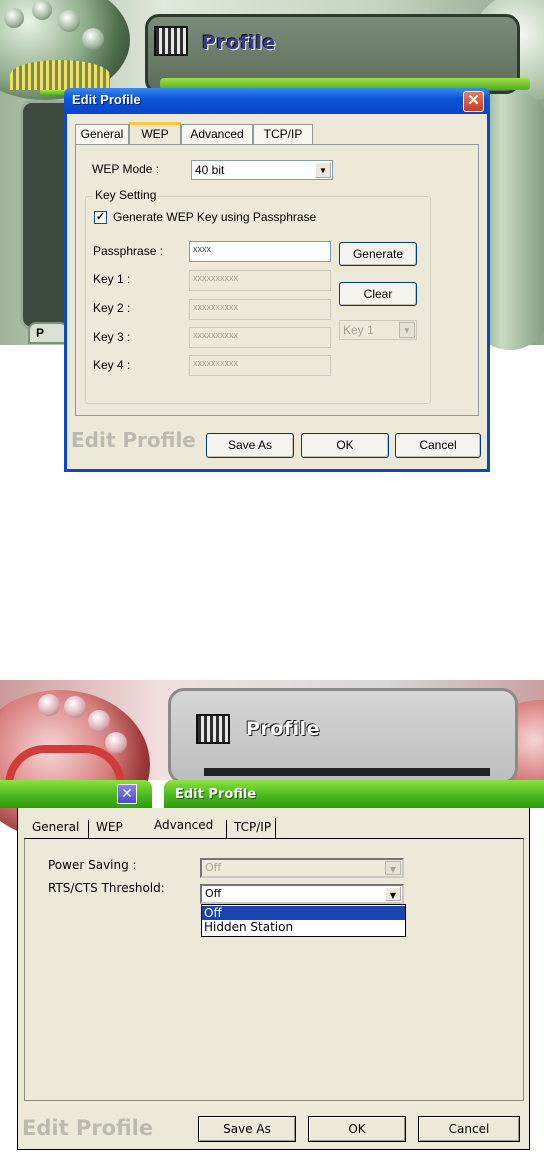 The height and width of the screenshot is (1159, 544). Describe the element at coordinates (378, 254) in the screenshot. I see `generate-button: Generate` at that location.